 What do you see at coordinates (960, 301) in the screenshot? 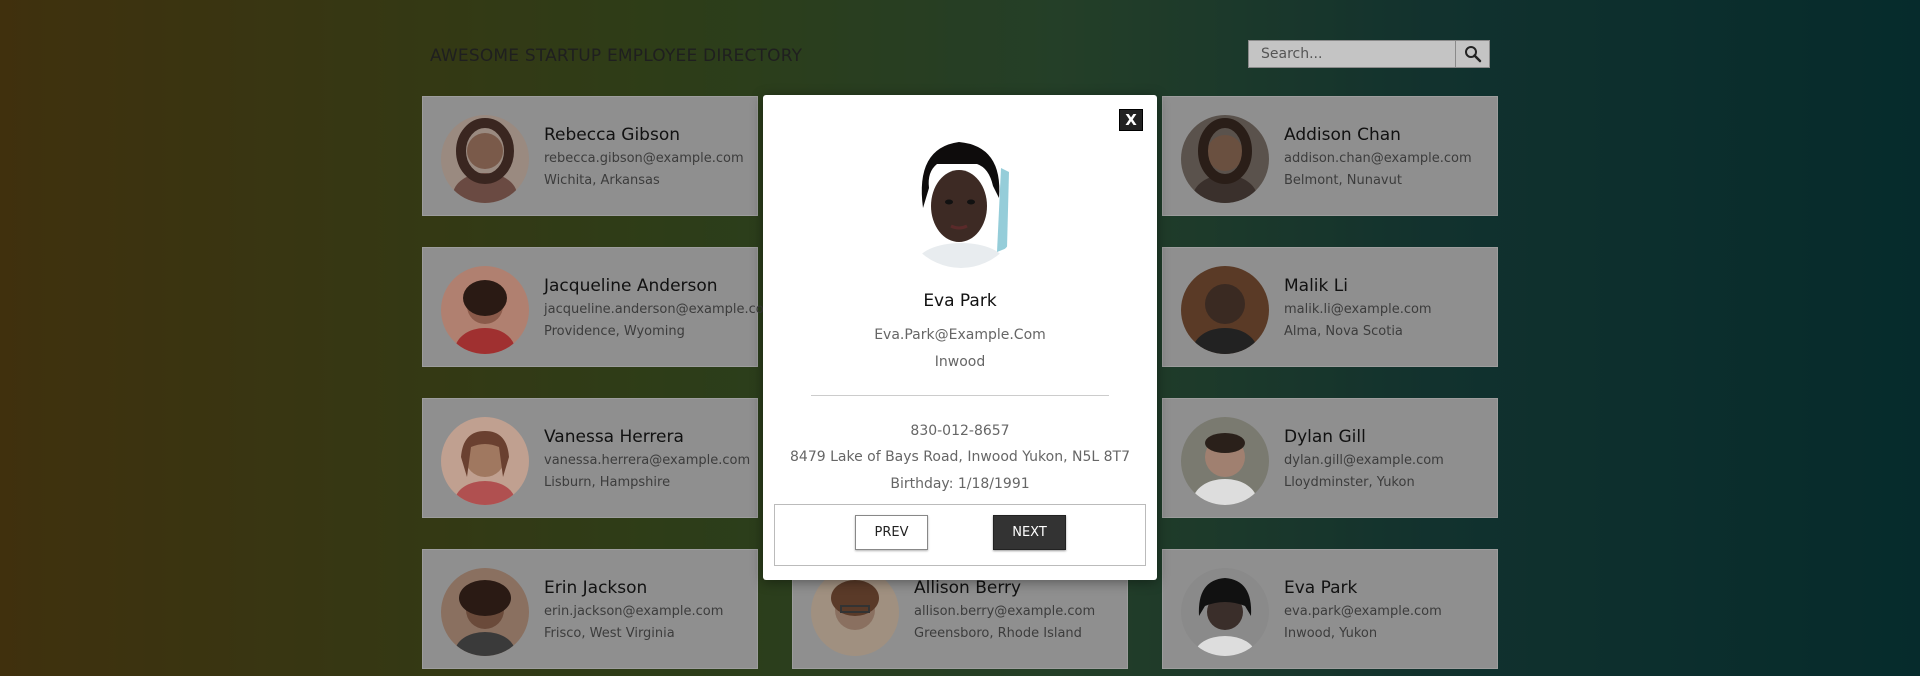
I see `modal-employee-name: Eva Park` at bounding box center [960, 301].